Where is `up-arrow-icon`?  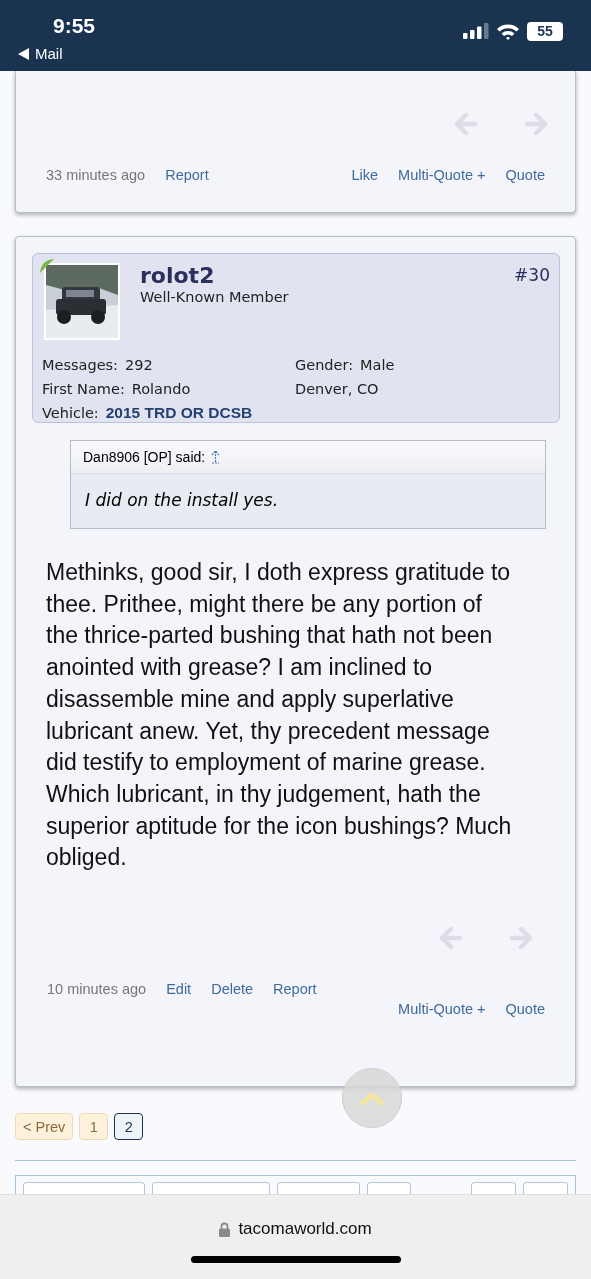 up-arrow-icon is located at coordinates (216, 457).